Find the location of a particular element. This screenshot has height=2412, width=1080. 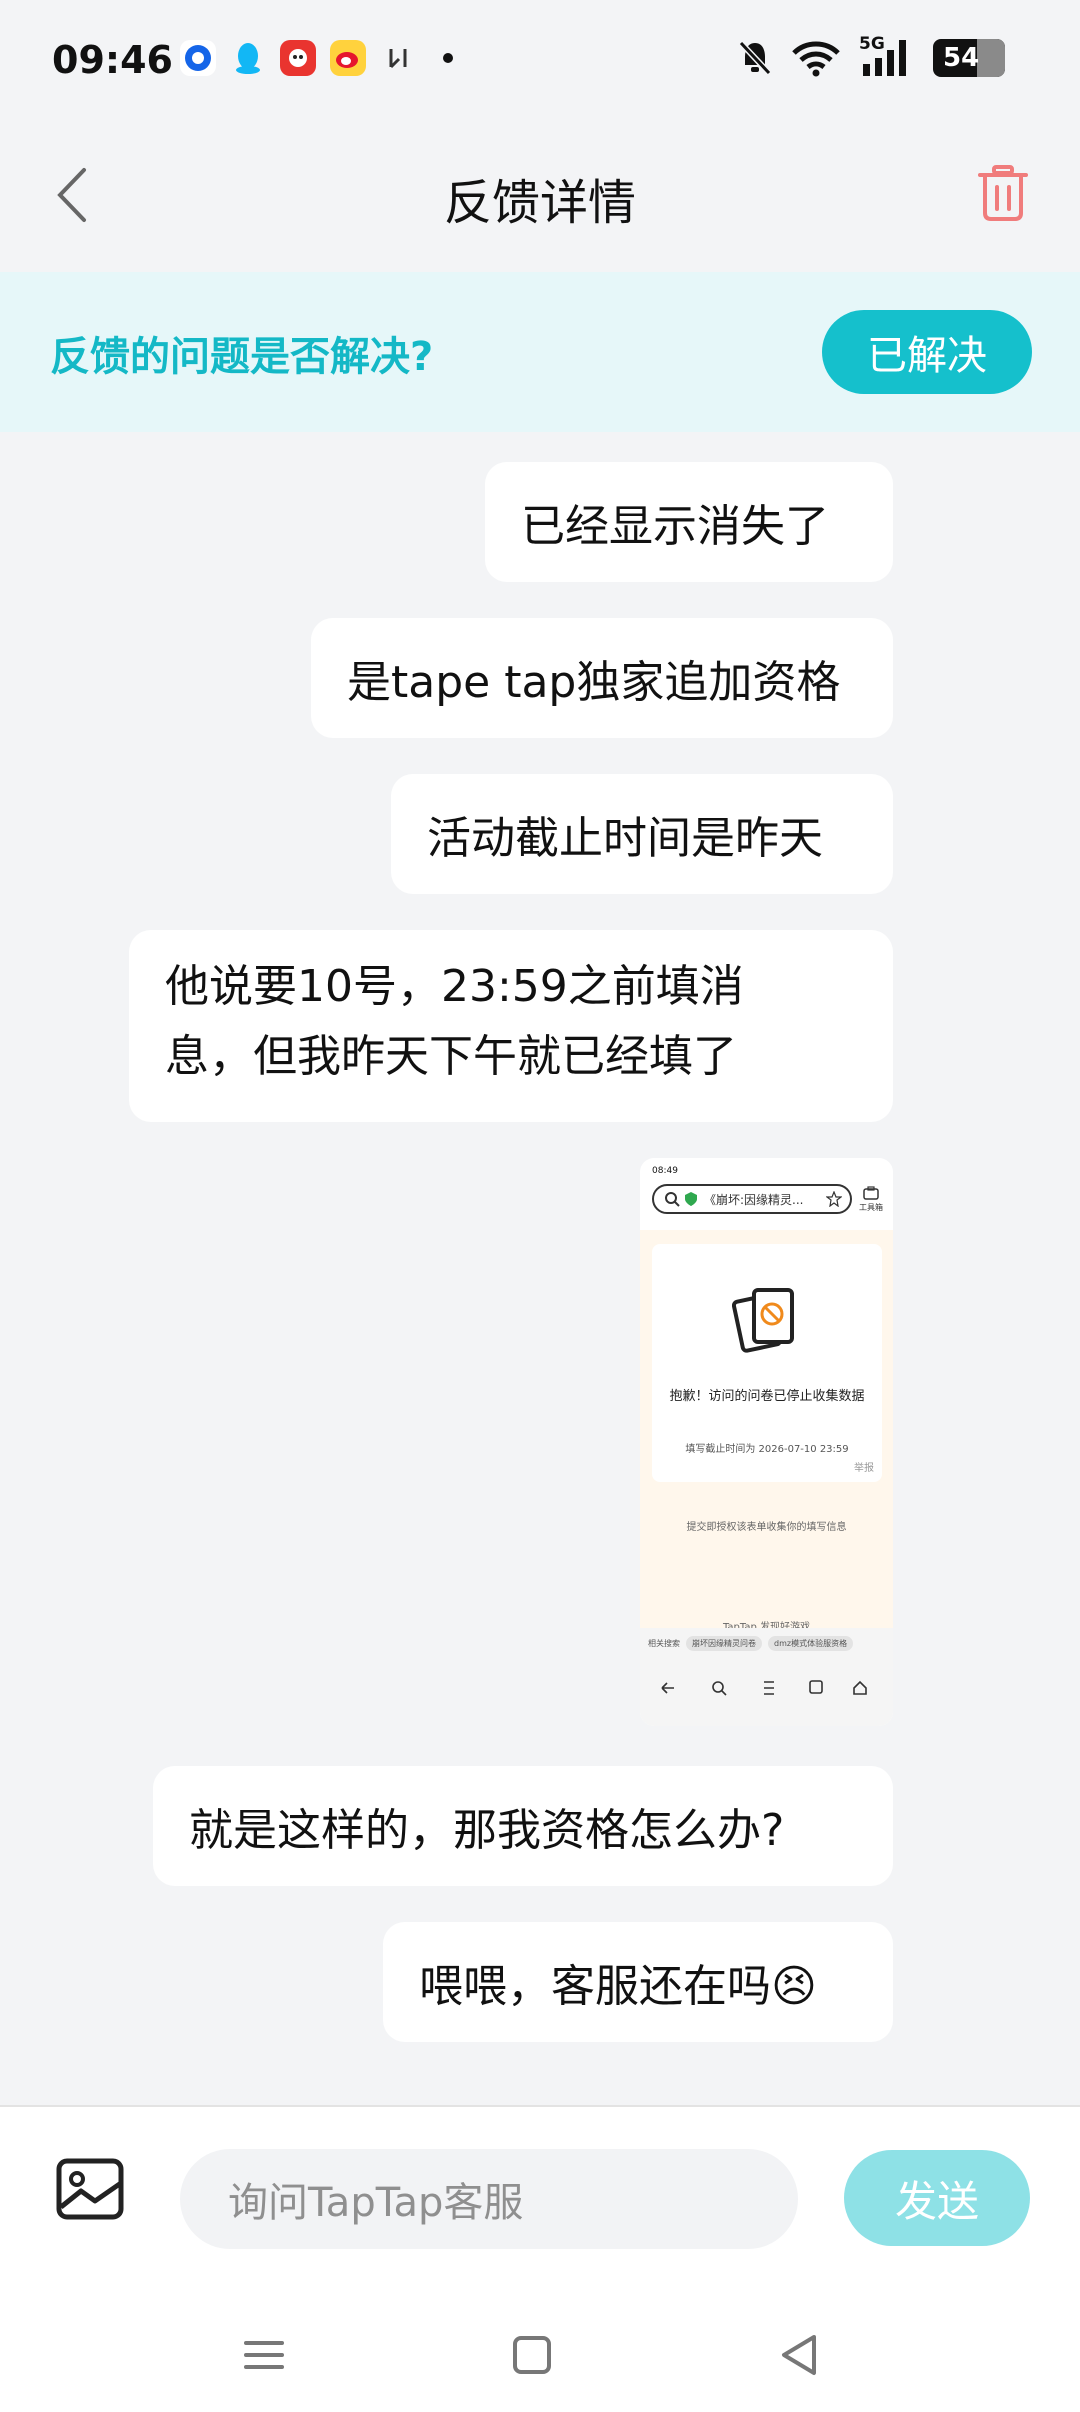

resolve-question: 反馈的问题是否解决? is located at coordinates (242, 357).